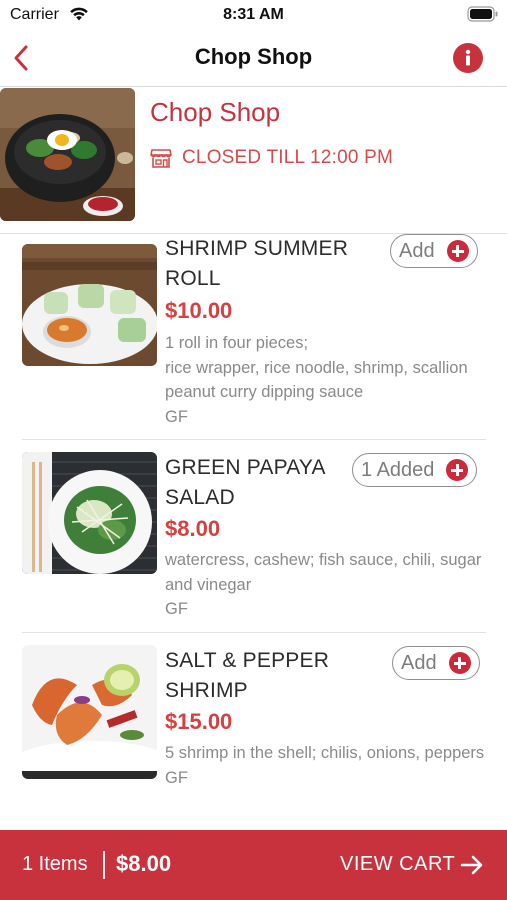 This screenshot has height=900, width=507. I want to click on store-icon, so click(161, 158).